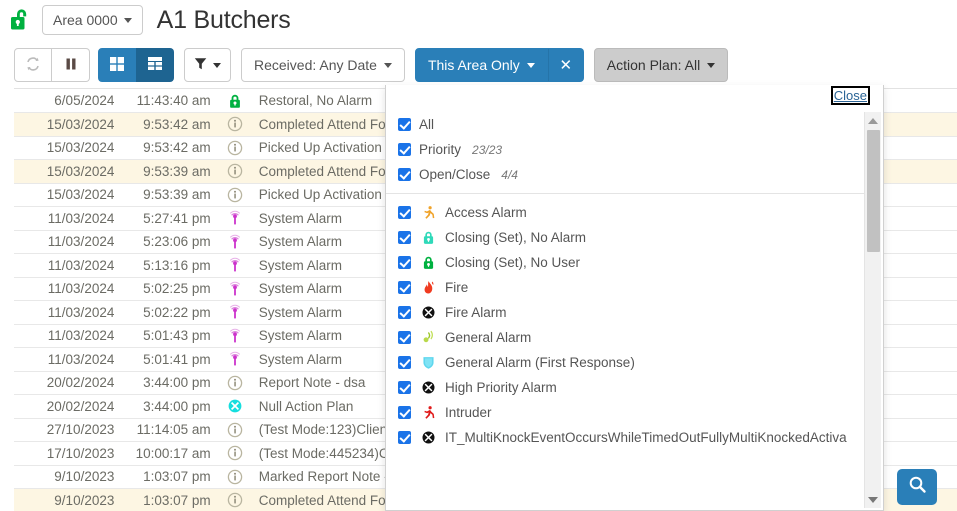 The height and width of the screenshot is (511, 957). Describe the element at coordinates (486, 212) in the screenshot. I see `option-label: Access Alarm` at that location.